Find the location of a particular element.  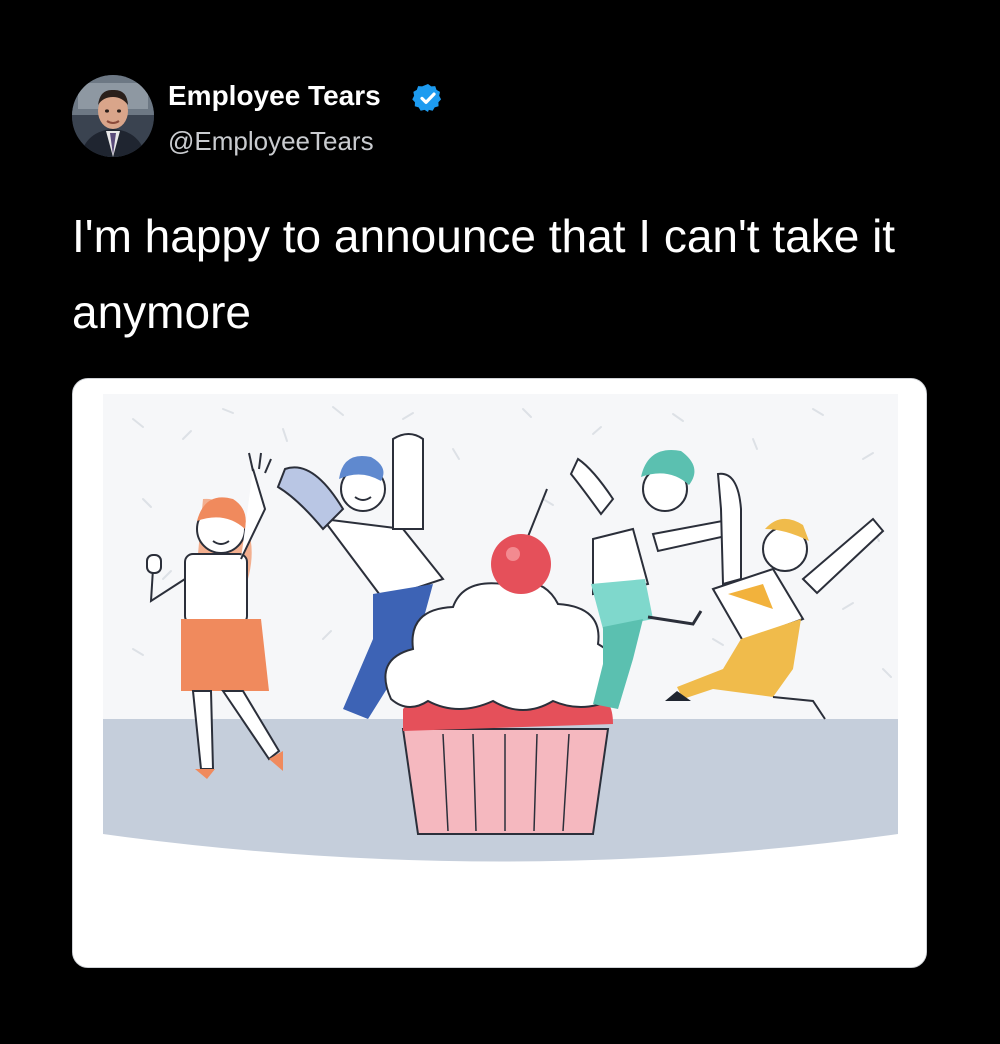

verified-badge-icon is located at coordinates (427, 98).